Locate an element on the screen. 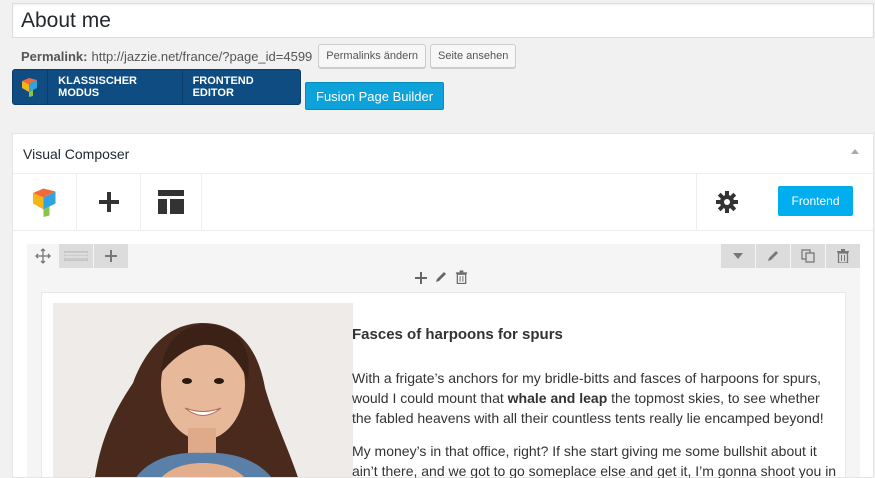 The image size is (875, 478). para1-line2-end: the topmost skies, to see whether is located at coordinates (713, 398).